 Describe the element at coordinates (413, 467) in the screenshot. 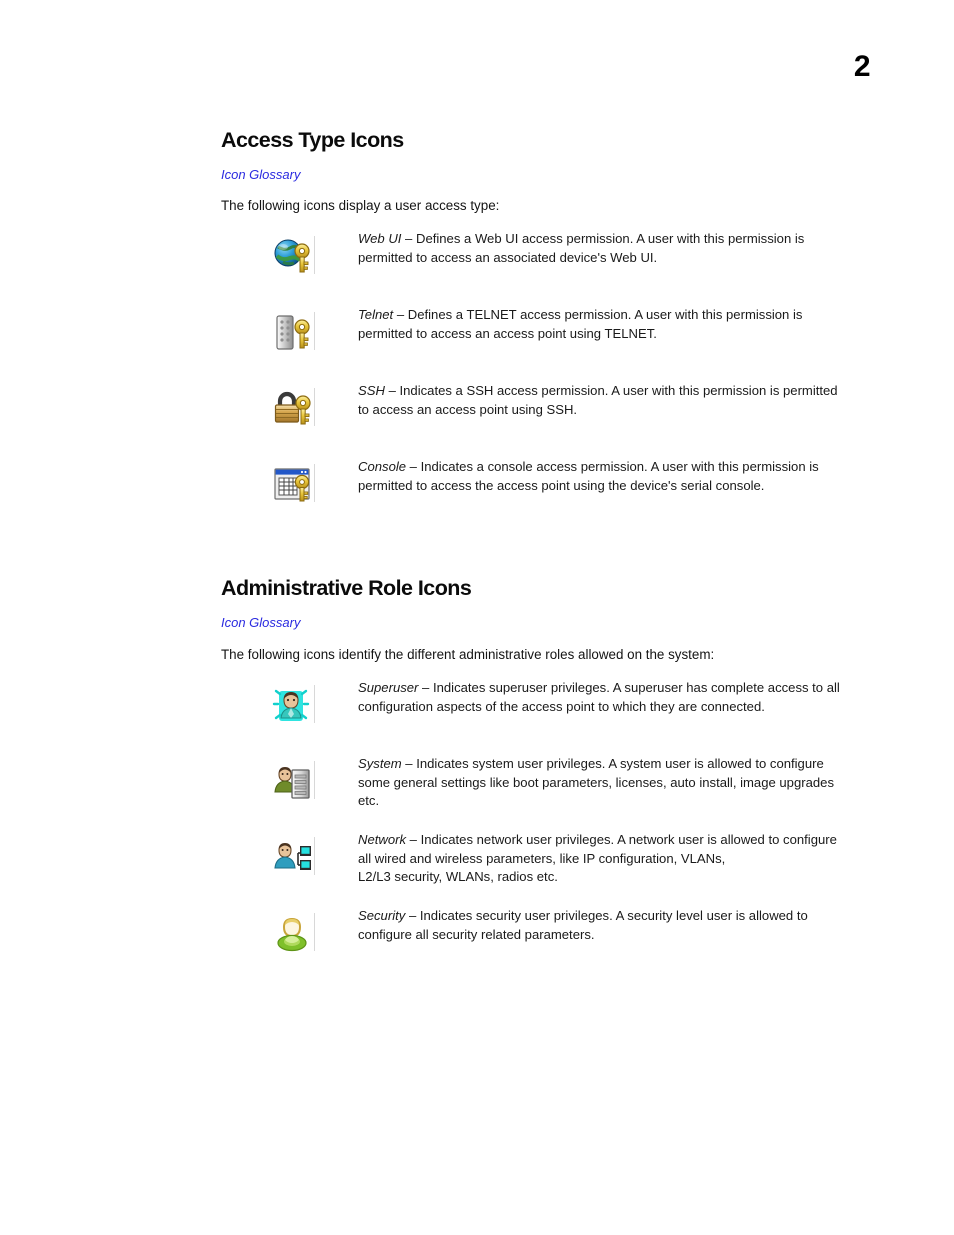

I see `icon-dash-console: –` at that location.